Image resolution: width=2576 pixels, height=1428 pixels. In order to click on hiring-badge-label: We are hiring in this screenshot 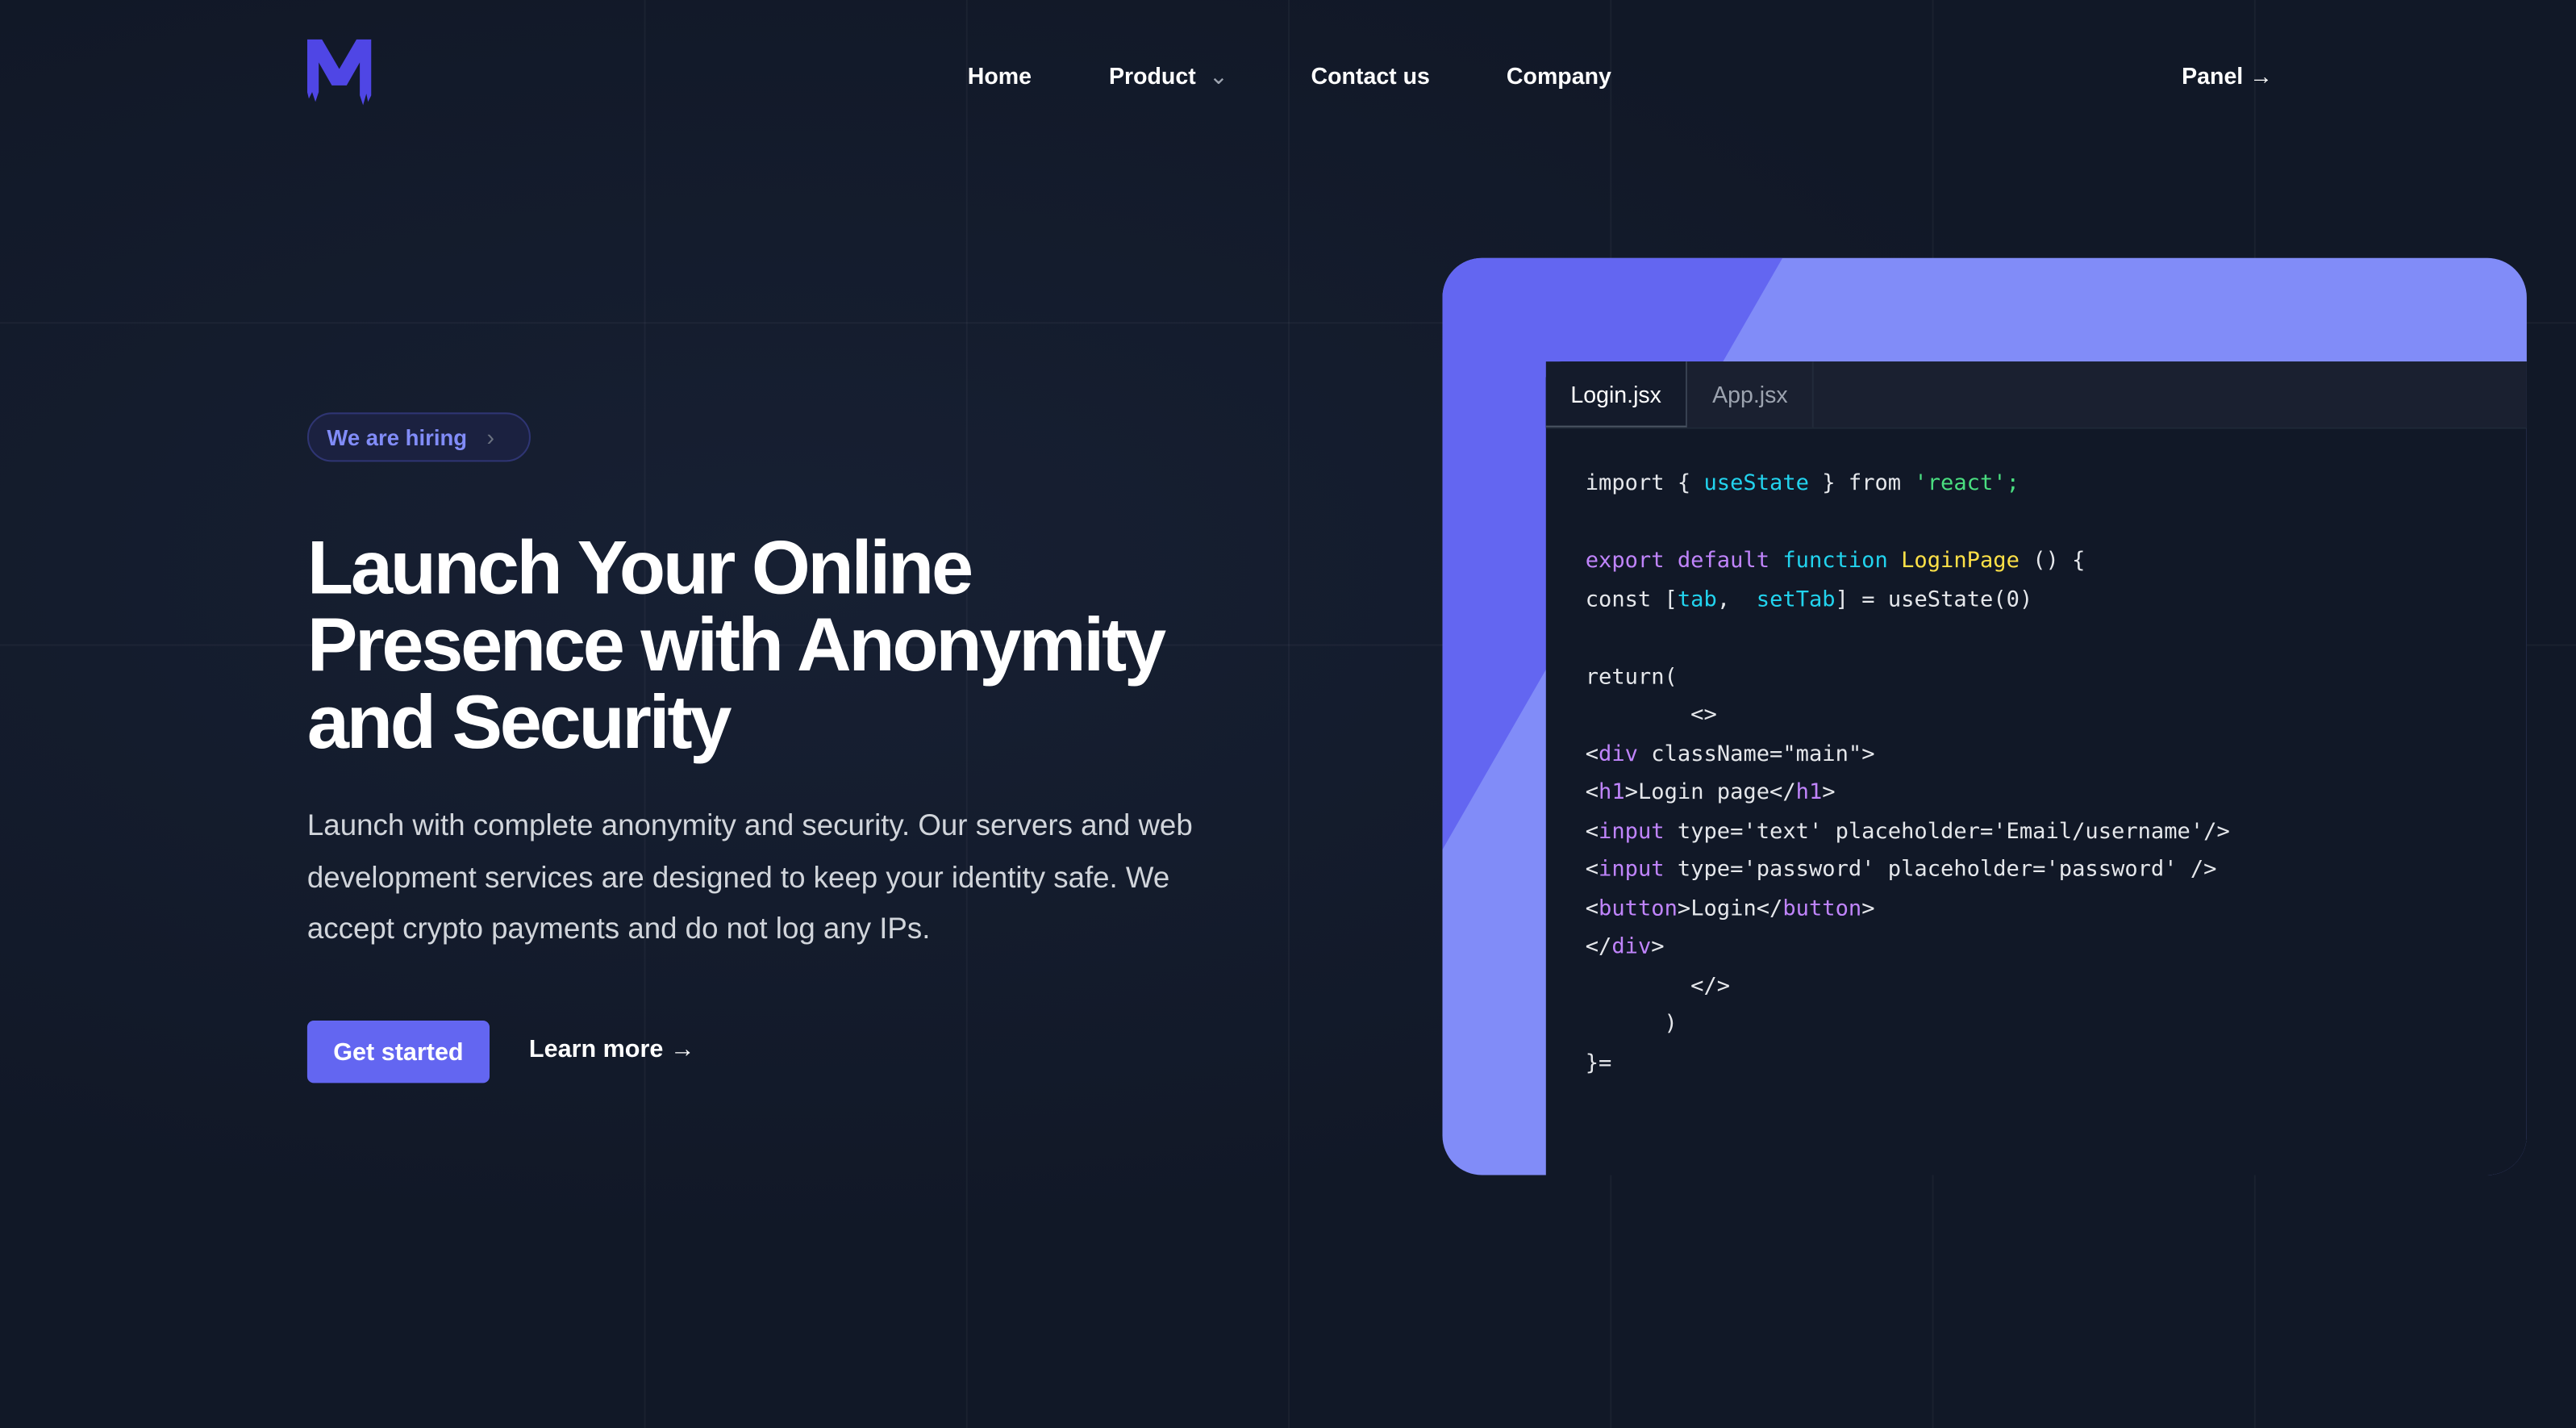, I will do `click(397, 437)`.